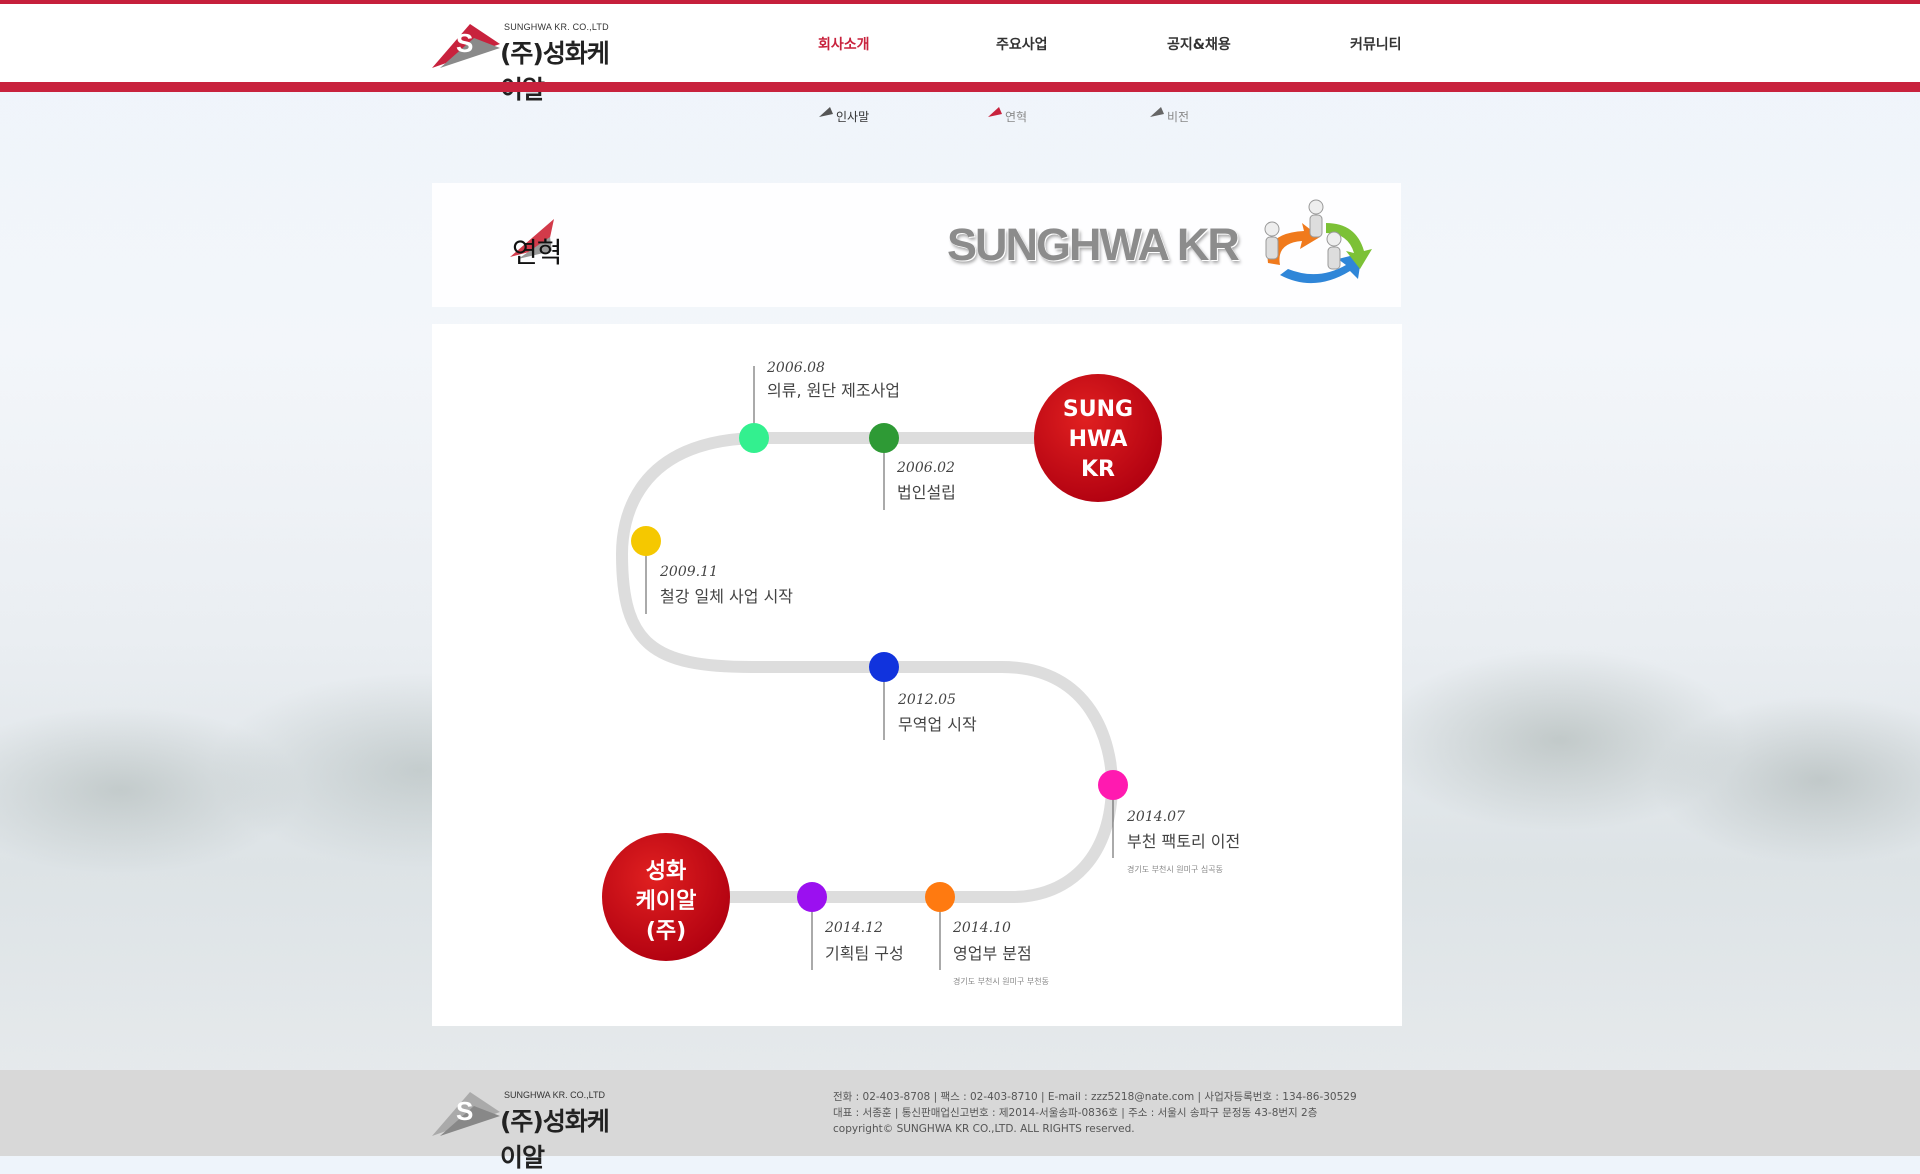  I want to click on logo-mark-icon: S, so click(466, 1114).